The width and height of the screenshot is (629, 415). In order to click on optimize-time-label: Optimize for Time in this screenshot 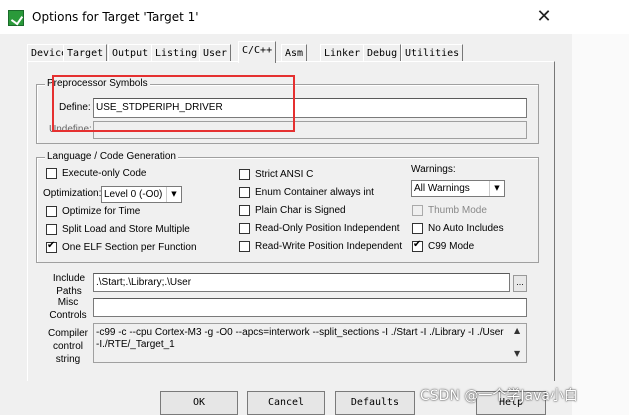, I will do `click(101, 211)`.